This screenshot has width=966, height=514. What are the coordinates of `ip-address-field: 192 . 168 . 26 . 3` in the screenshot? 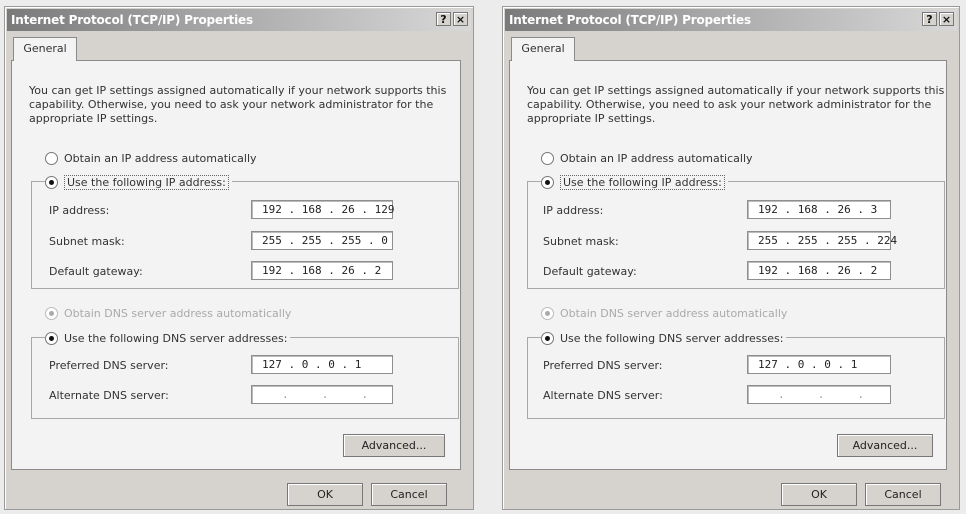 It's located at (819, 209).